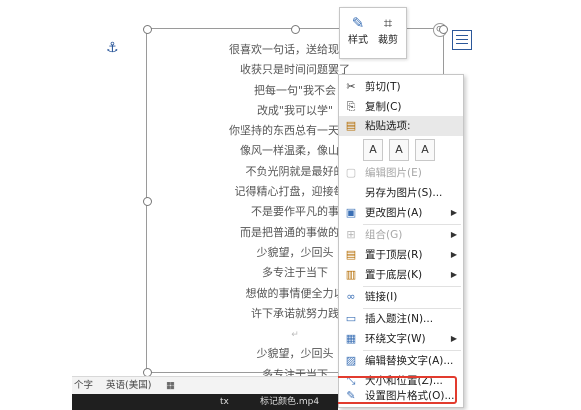 Image resolution: width=581 pixels, height=410 pixels. I want to click on taskbar: tx 标记颜色.mp4, so click(205, 402).